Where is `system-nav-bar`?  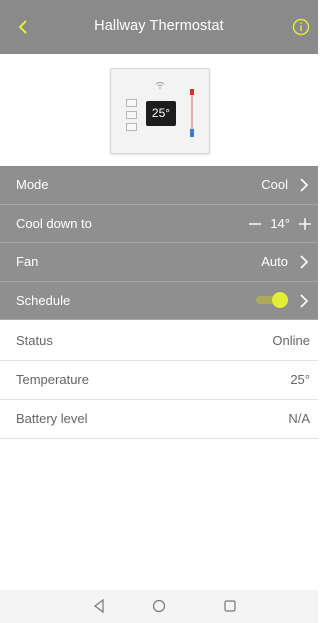 system-nav-bar is located at coordinates (159, 606).